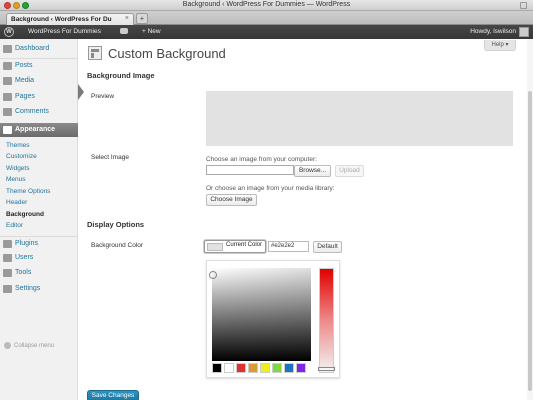 Image resolution: width=533 pixels, height=400 pixels. Describe the element at coordinates (142, 18) in the screenshot. I see `new-tab-button: +` at that location.